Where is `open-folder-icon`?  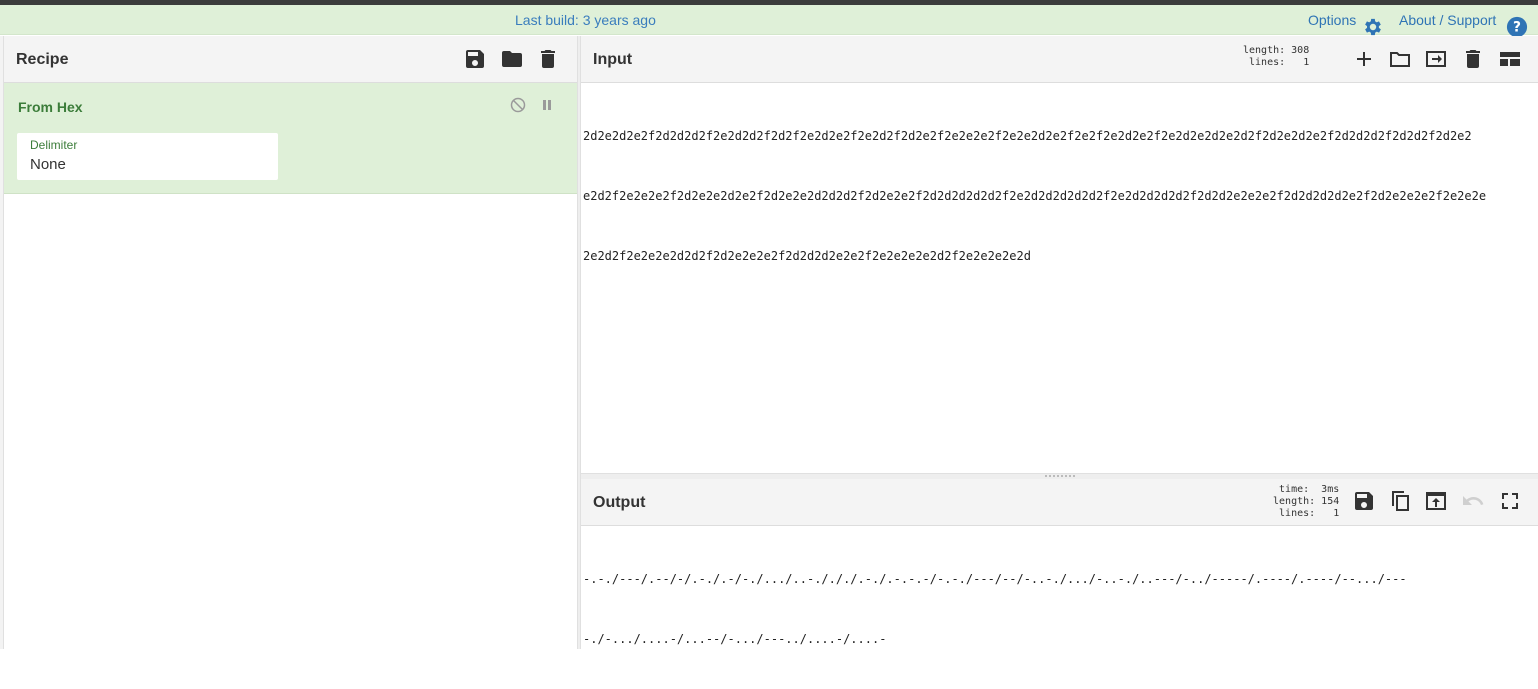
open-folder-icon is located at coordinates (1400, 59).